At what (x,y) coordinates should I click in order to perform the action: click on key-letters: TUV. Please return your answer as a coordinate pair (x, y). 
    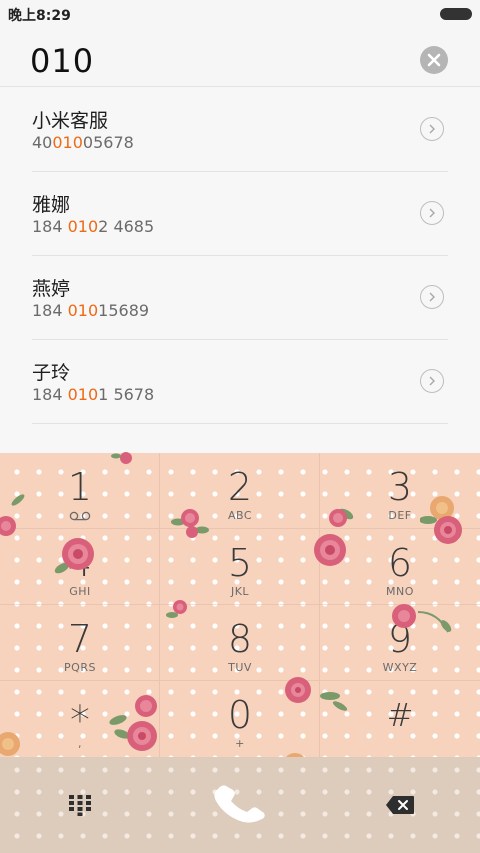
    Looking at the image, I should click on (240, 667).